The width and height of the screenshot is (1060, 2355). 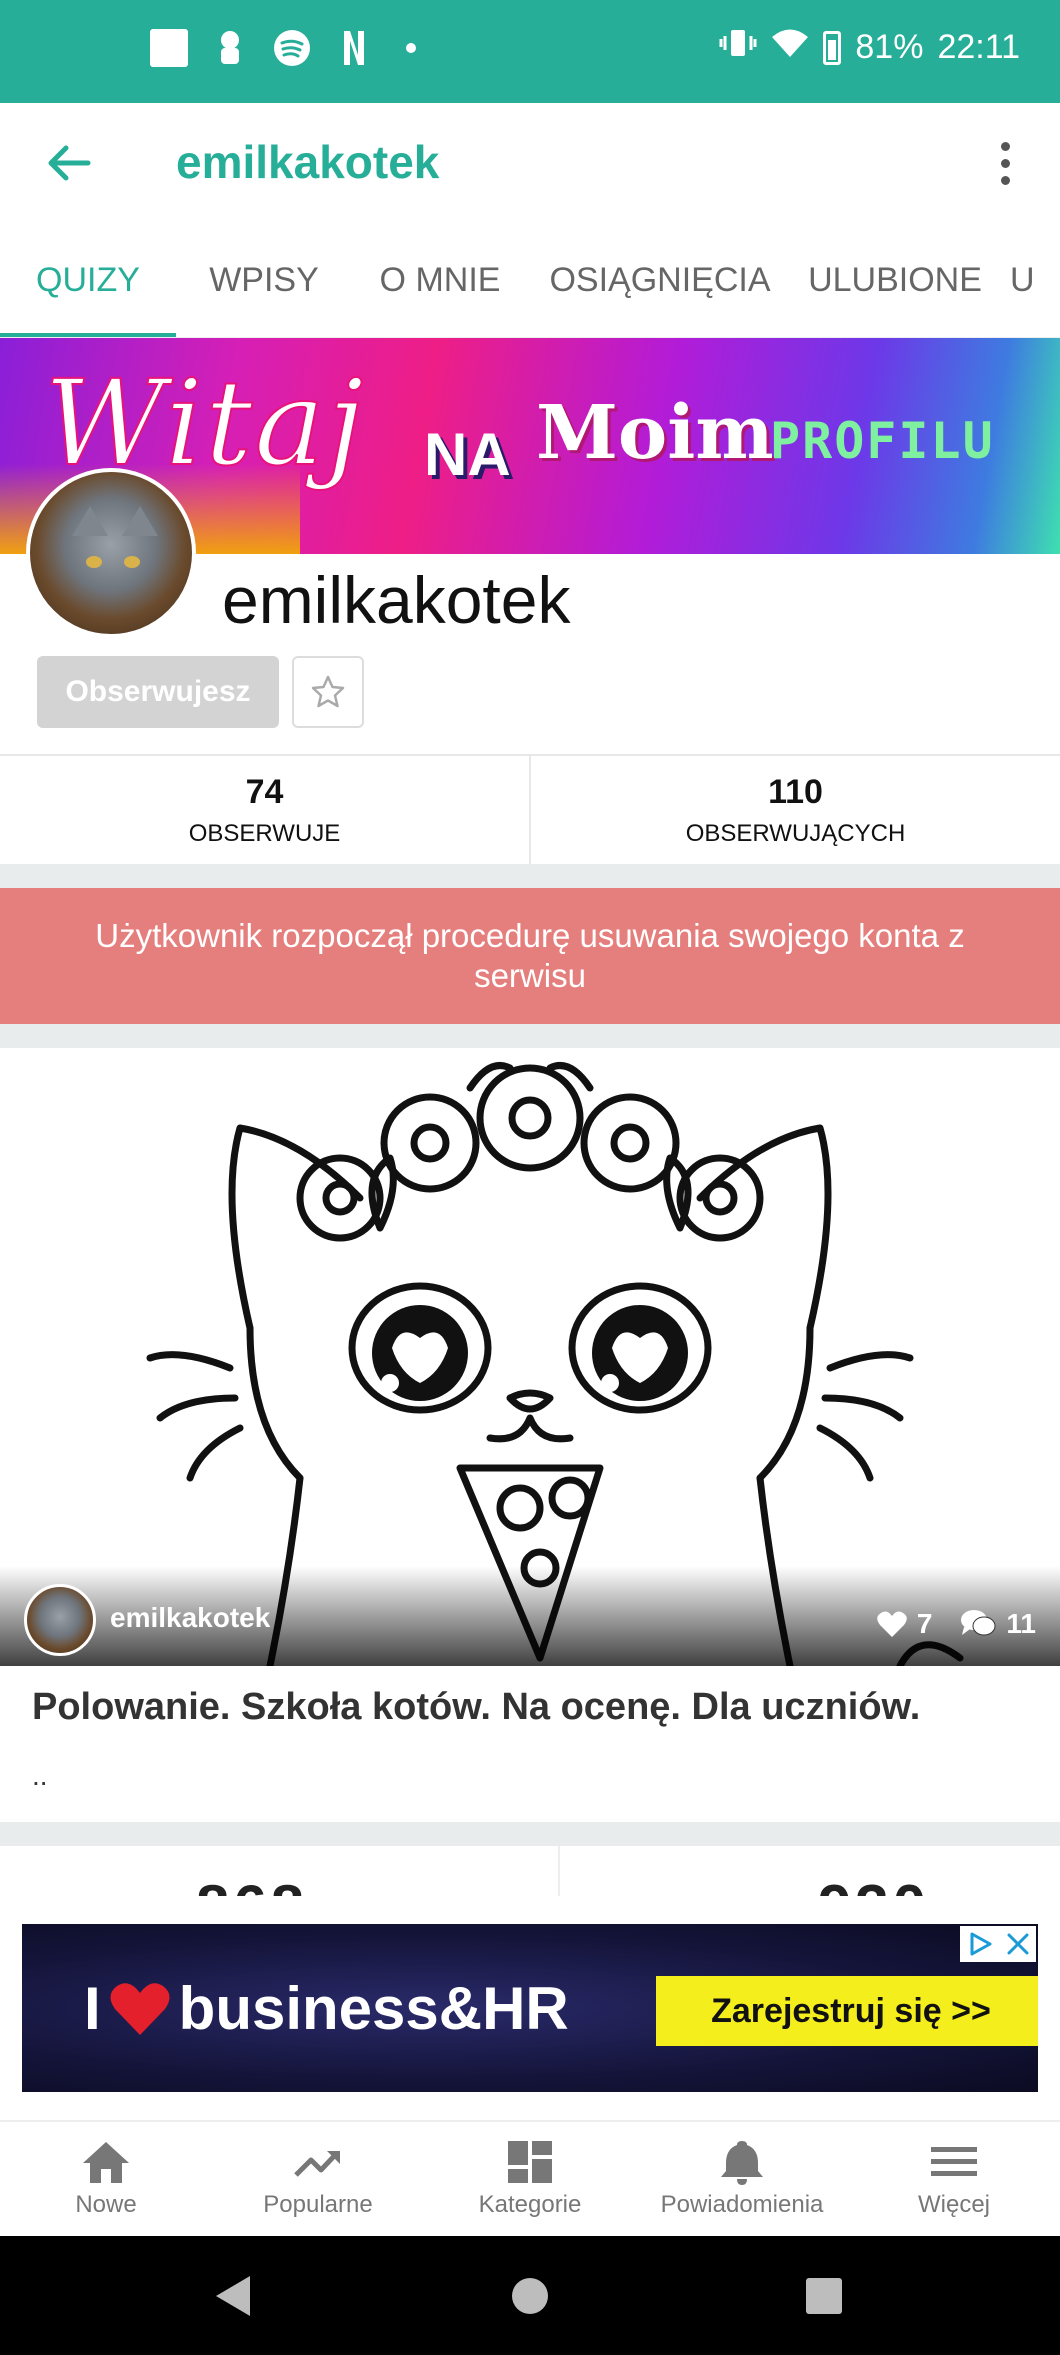 What do you see at coordinates (354, 48) in the screenshot?
I see `netflix-icon` at bounding box center [354, 48].